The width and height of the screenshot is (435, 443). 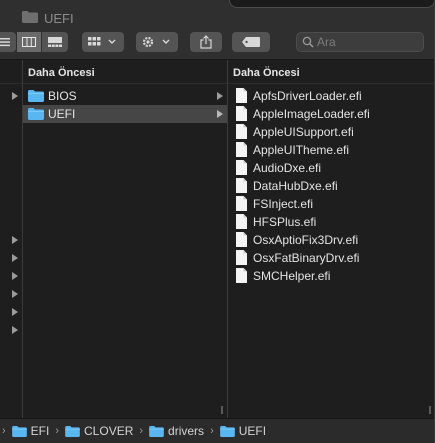 I want to click on breadcrumb-item: UEFI, so click(x=243, y=431).